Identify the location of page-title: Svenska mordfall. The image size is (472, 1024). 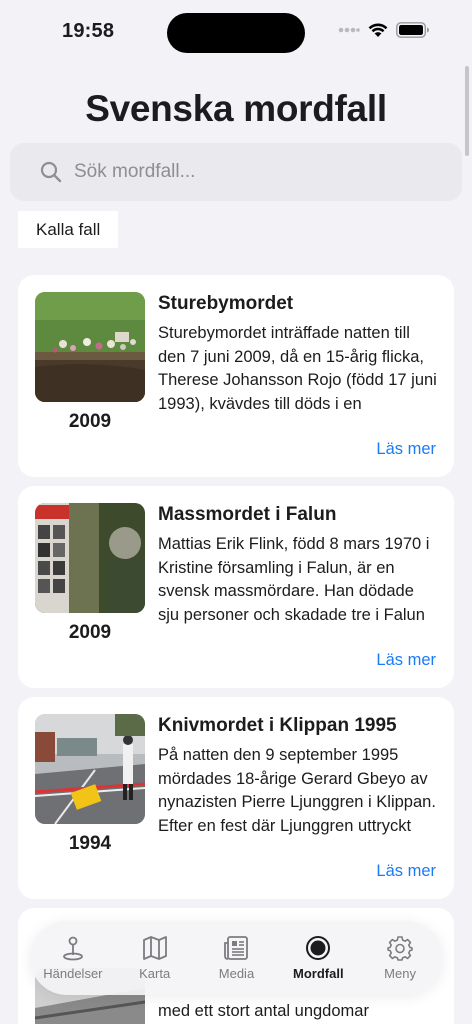
(236, 108).